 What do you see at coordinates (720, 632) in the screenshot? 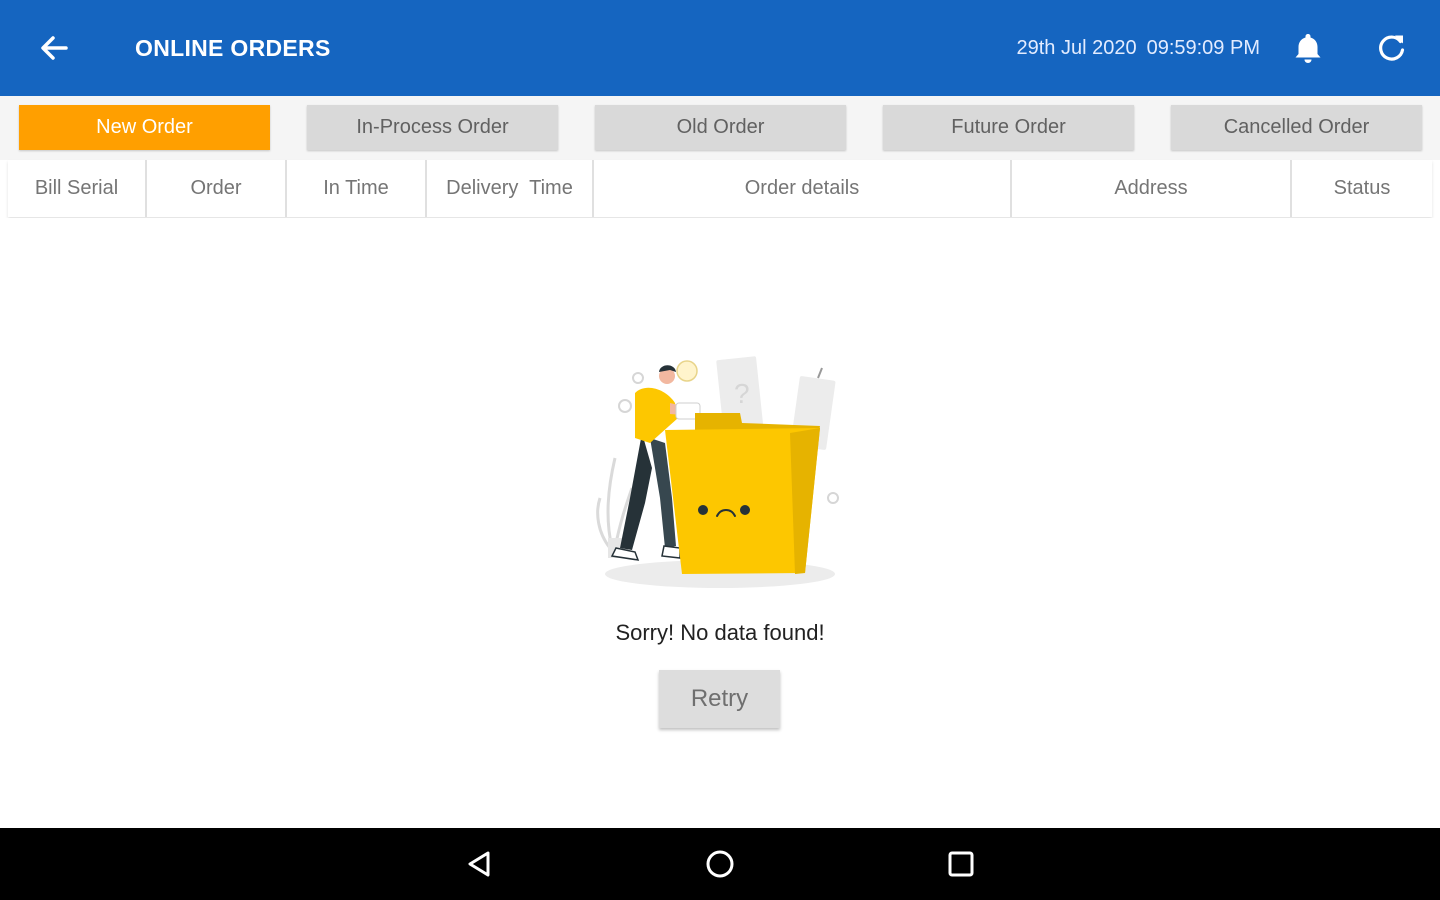
I see `empty-state-message: Sorry! No data found!` at bounding box center [720, 632].